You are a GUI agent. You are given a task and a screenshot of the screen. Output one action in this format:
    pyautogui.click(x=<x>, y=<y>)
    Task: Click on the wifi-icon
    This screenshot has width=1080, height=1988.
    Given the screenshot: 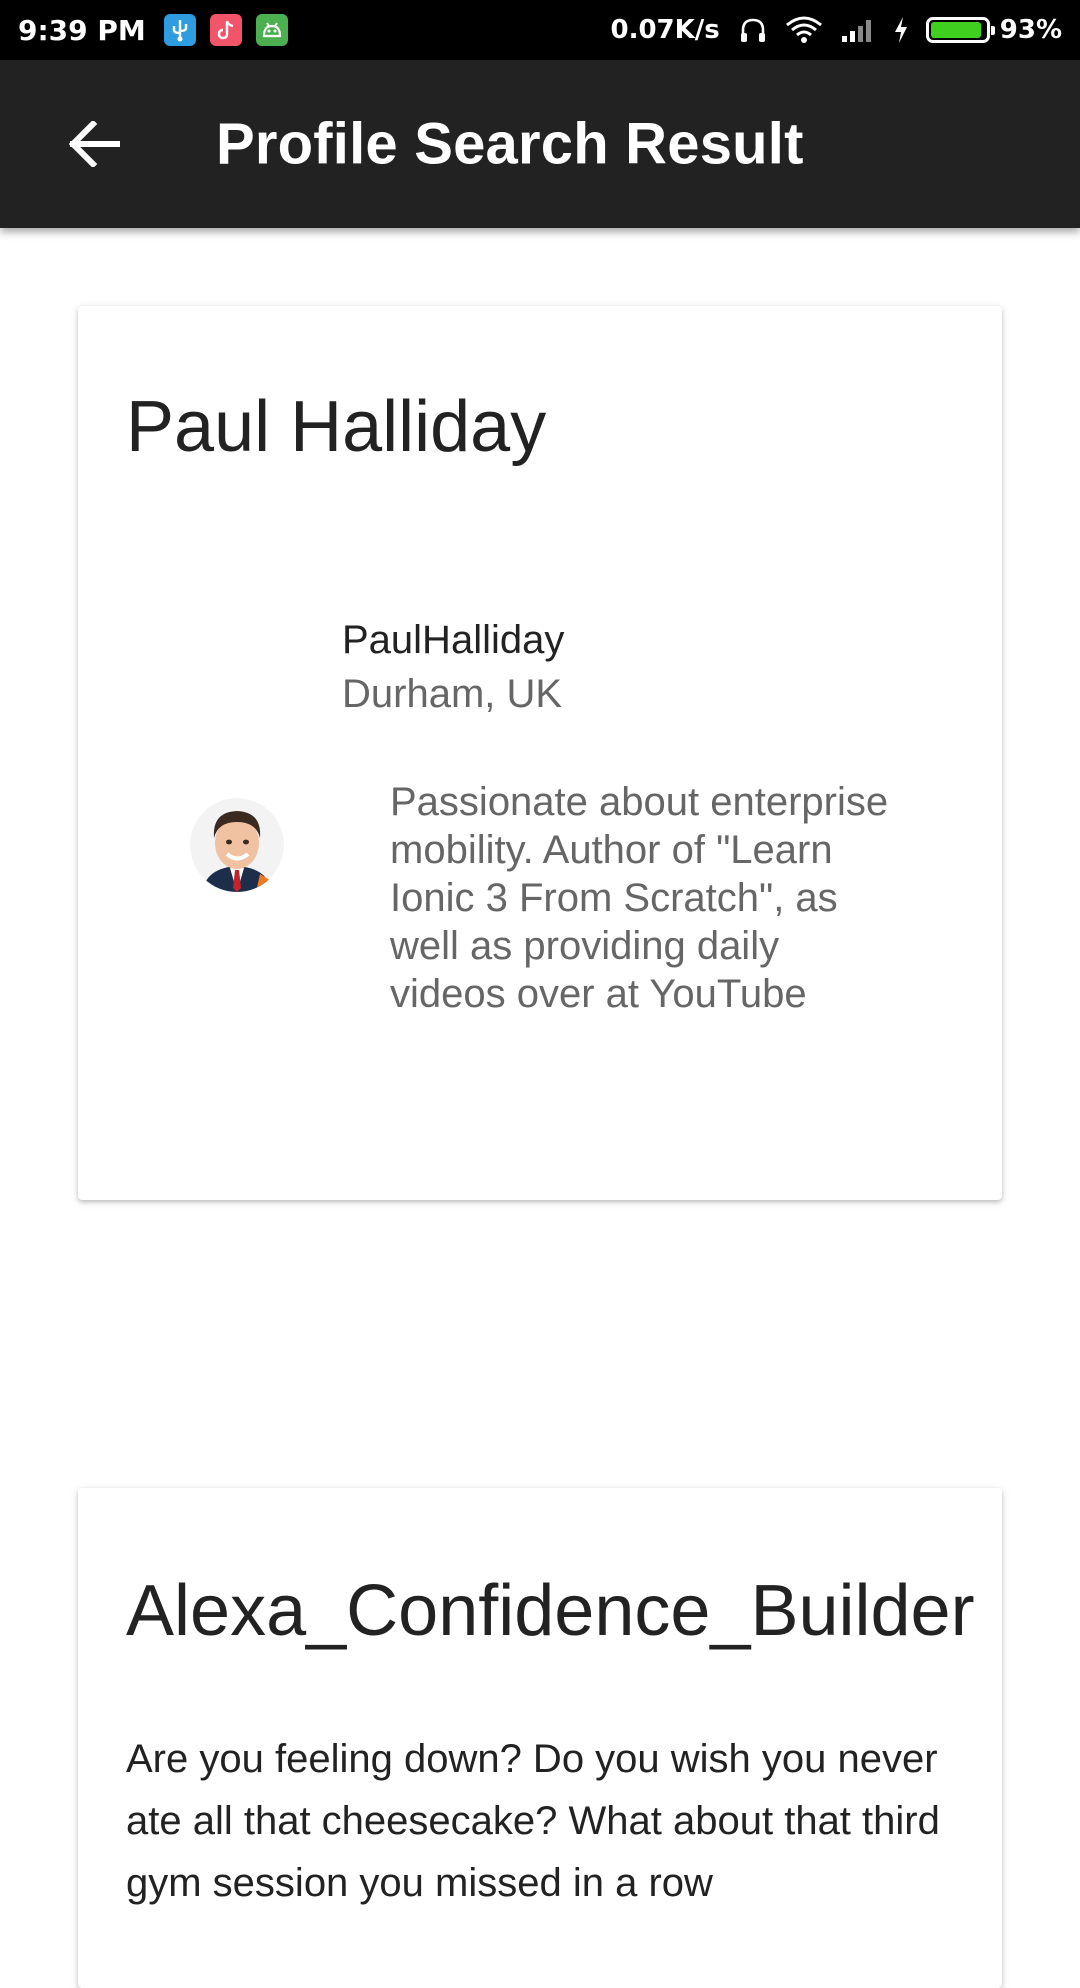 What is the action you would take?
    pyautogui.click(x=804, y=30)
    